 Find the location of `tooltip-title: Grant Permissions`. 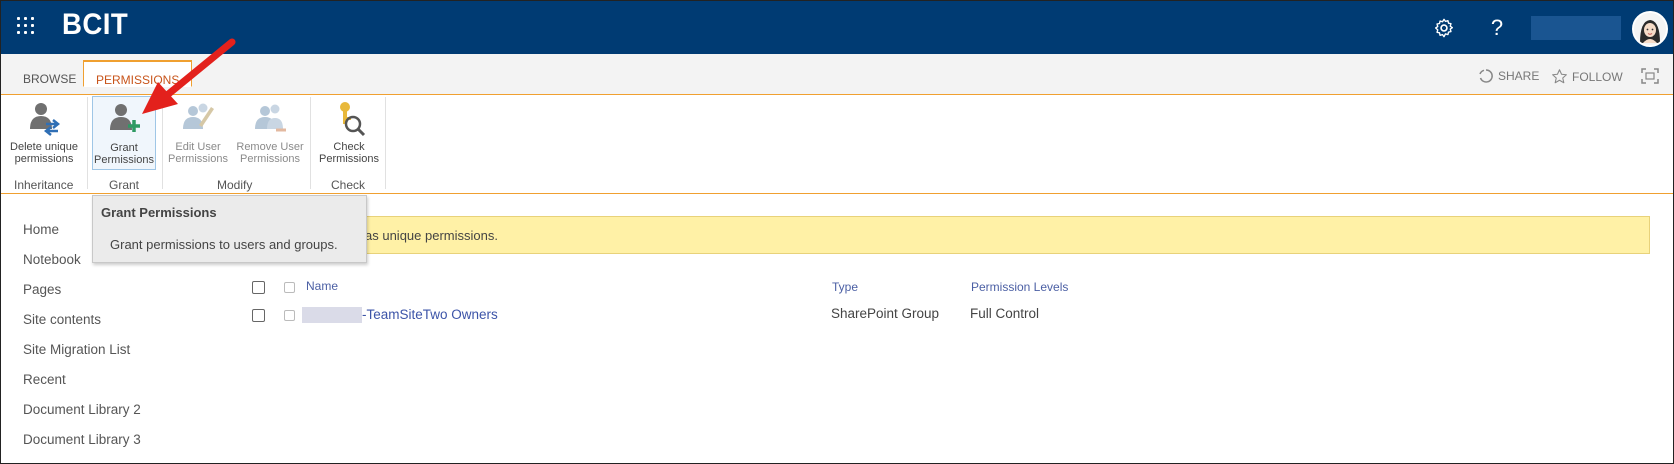

tooltip-title: Grant Permissions is located at coordinates (159, 212).